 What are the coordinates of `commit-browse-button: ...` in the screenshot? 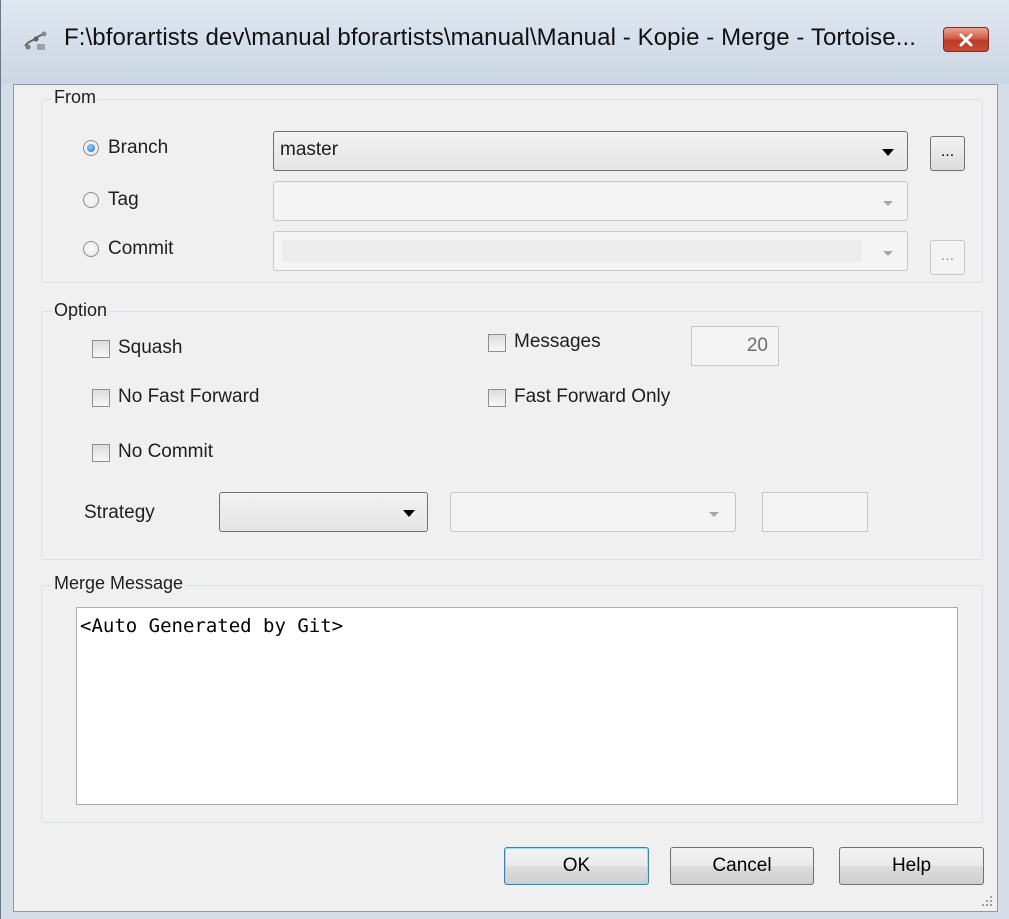 It's located at (947, 257).